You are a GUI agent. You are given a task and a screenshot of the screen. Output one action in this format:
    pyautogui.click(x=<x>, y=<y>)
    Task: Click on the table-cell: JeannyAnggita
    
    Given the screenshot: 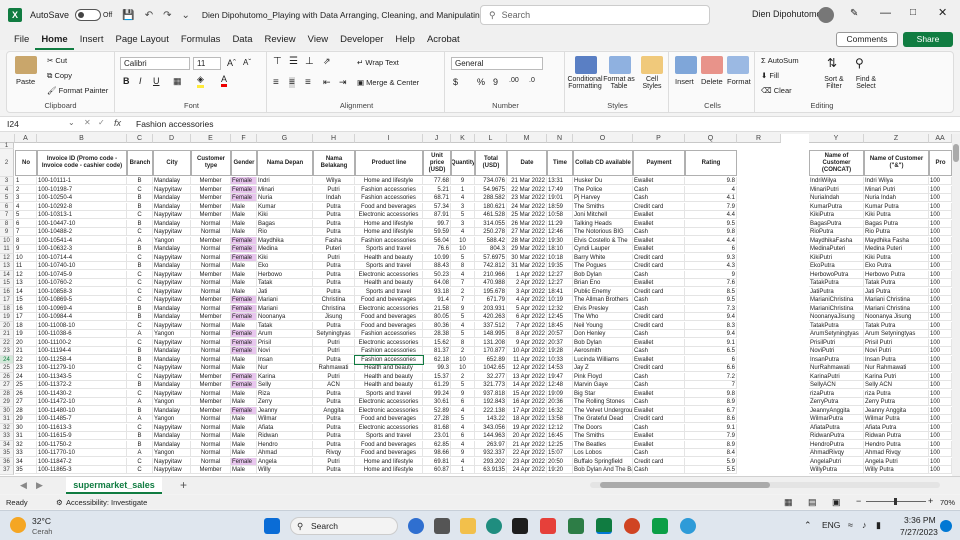 What is the action you would take?
    pyautogui.click(x=836, y=410)
    